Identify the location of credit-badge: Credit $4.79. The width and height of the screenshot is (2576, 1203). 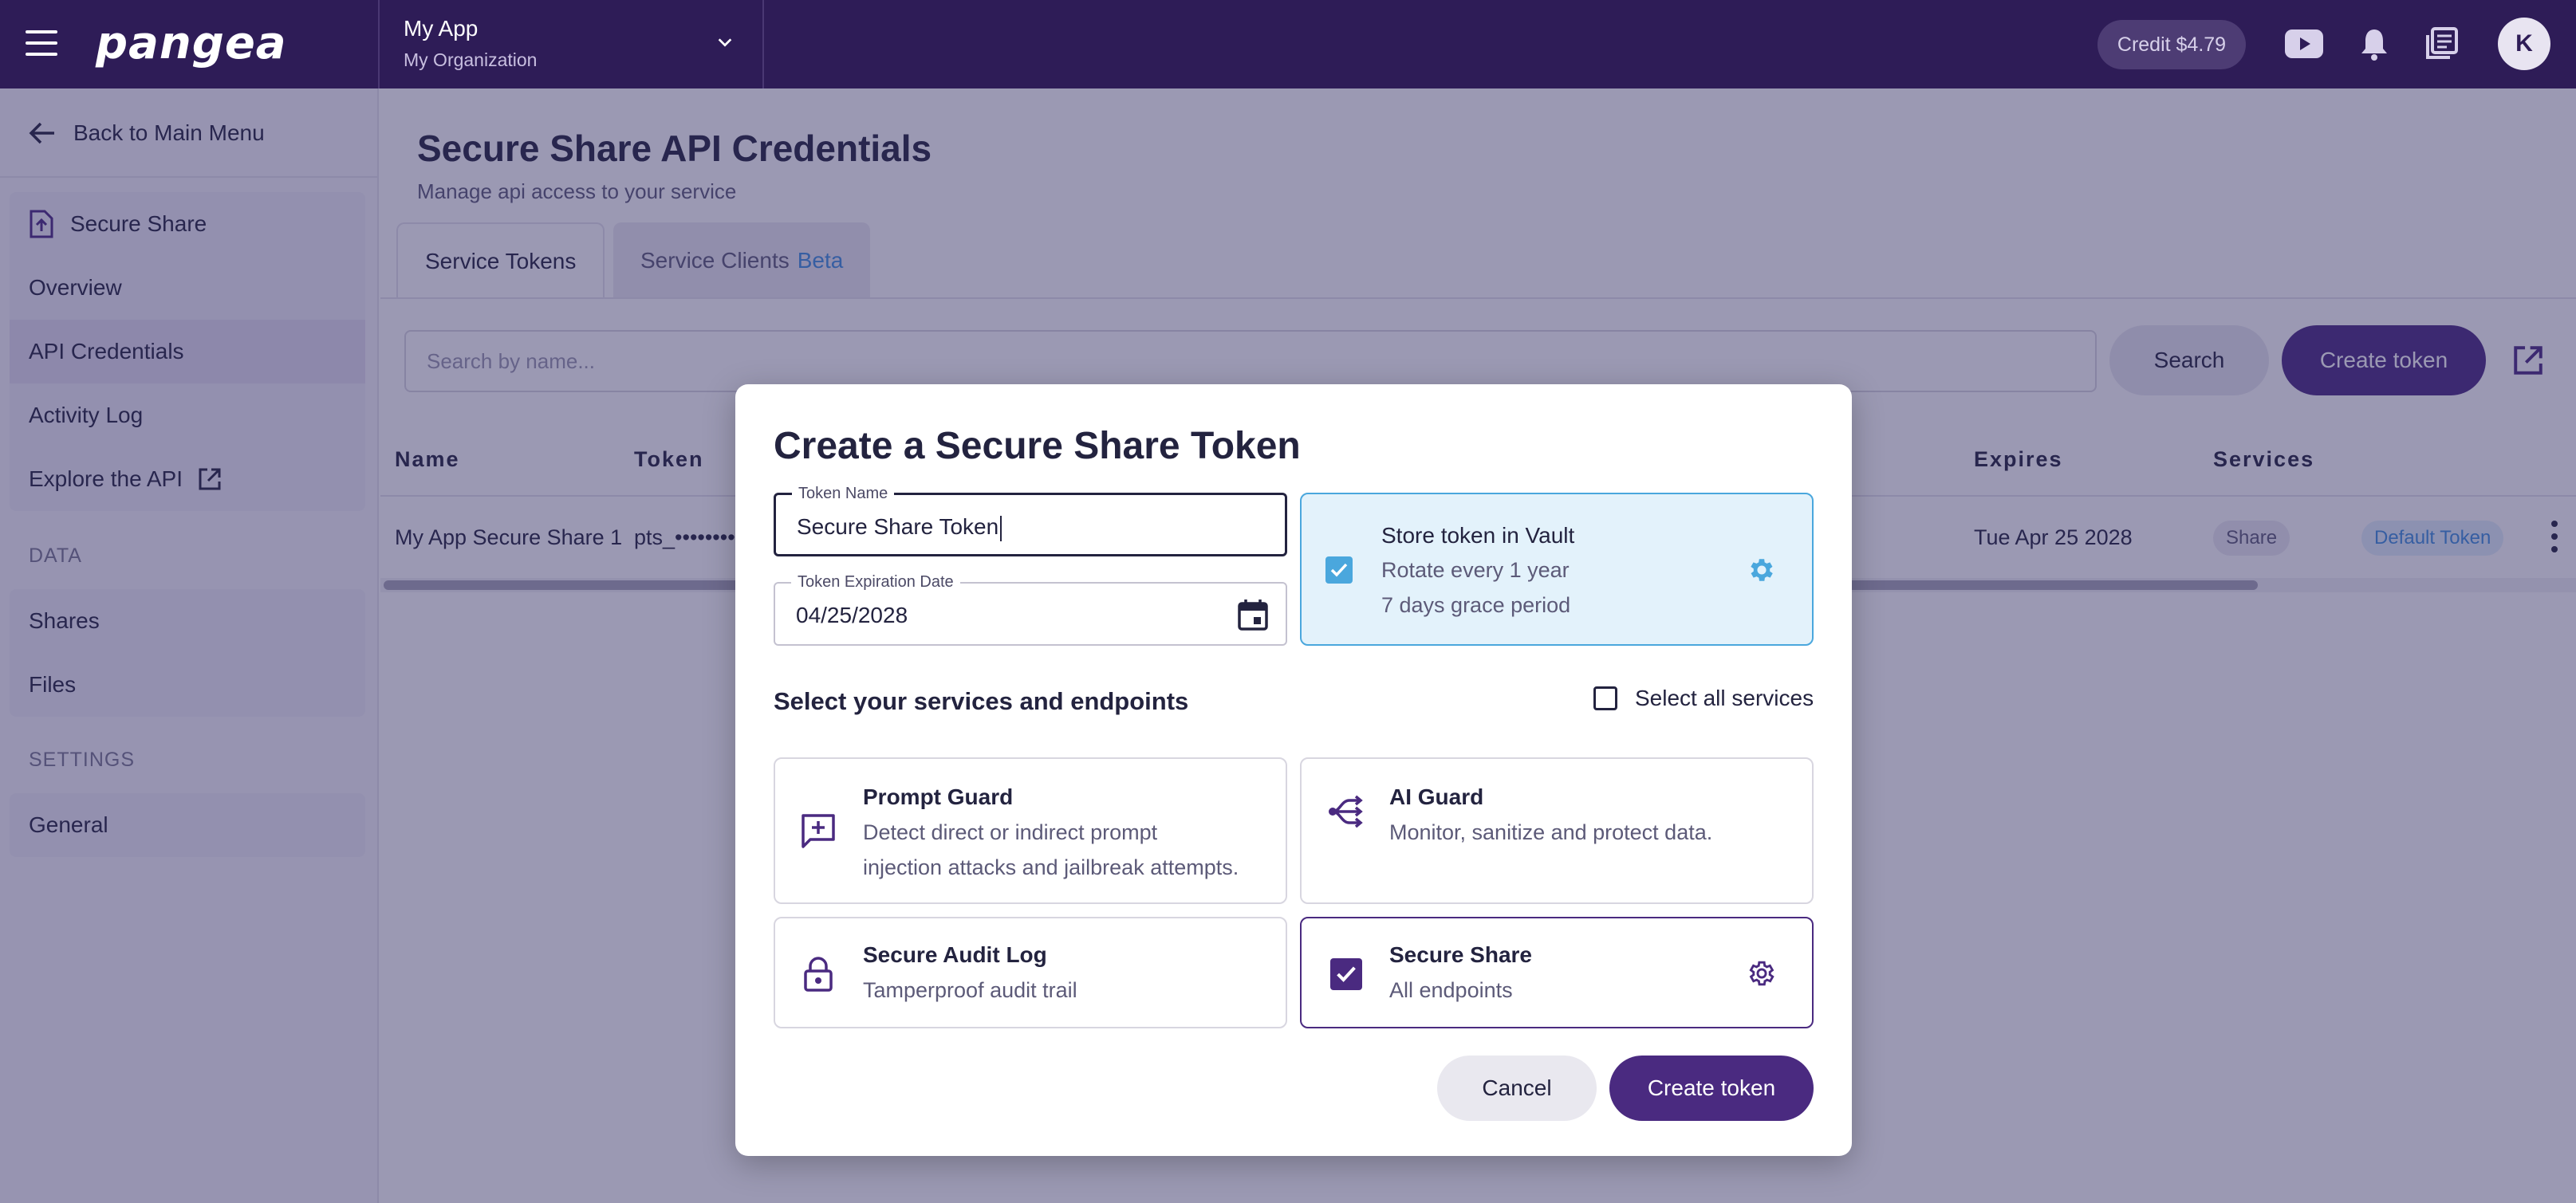
(2171, 44).